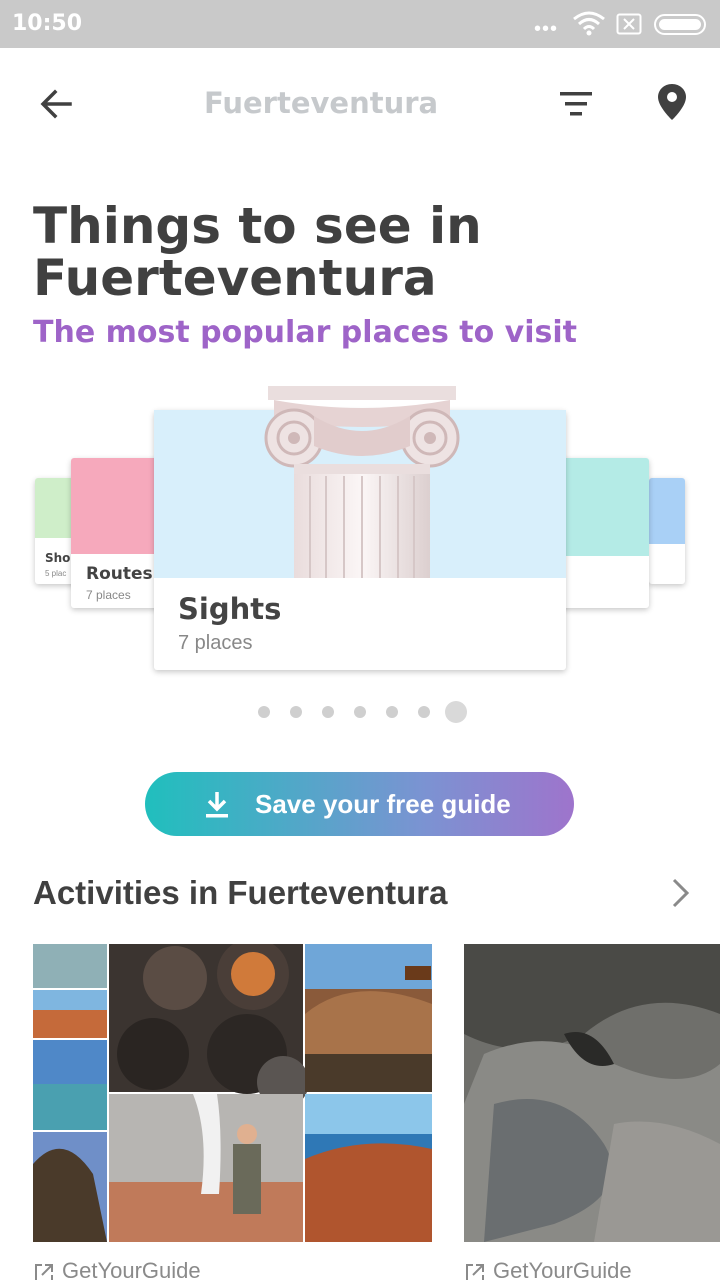  Describe the element at coordinates (589, 23) in the screenshot. I see `wifi-icon` at that location.